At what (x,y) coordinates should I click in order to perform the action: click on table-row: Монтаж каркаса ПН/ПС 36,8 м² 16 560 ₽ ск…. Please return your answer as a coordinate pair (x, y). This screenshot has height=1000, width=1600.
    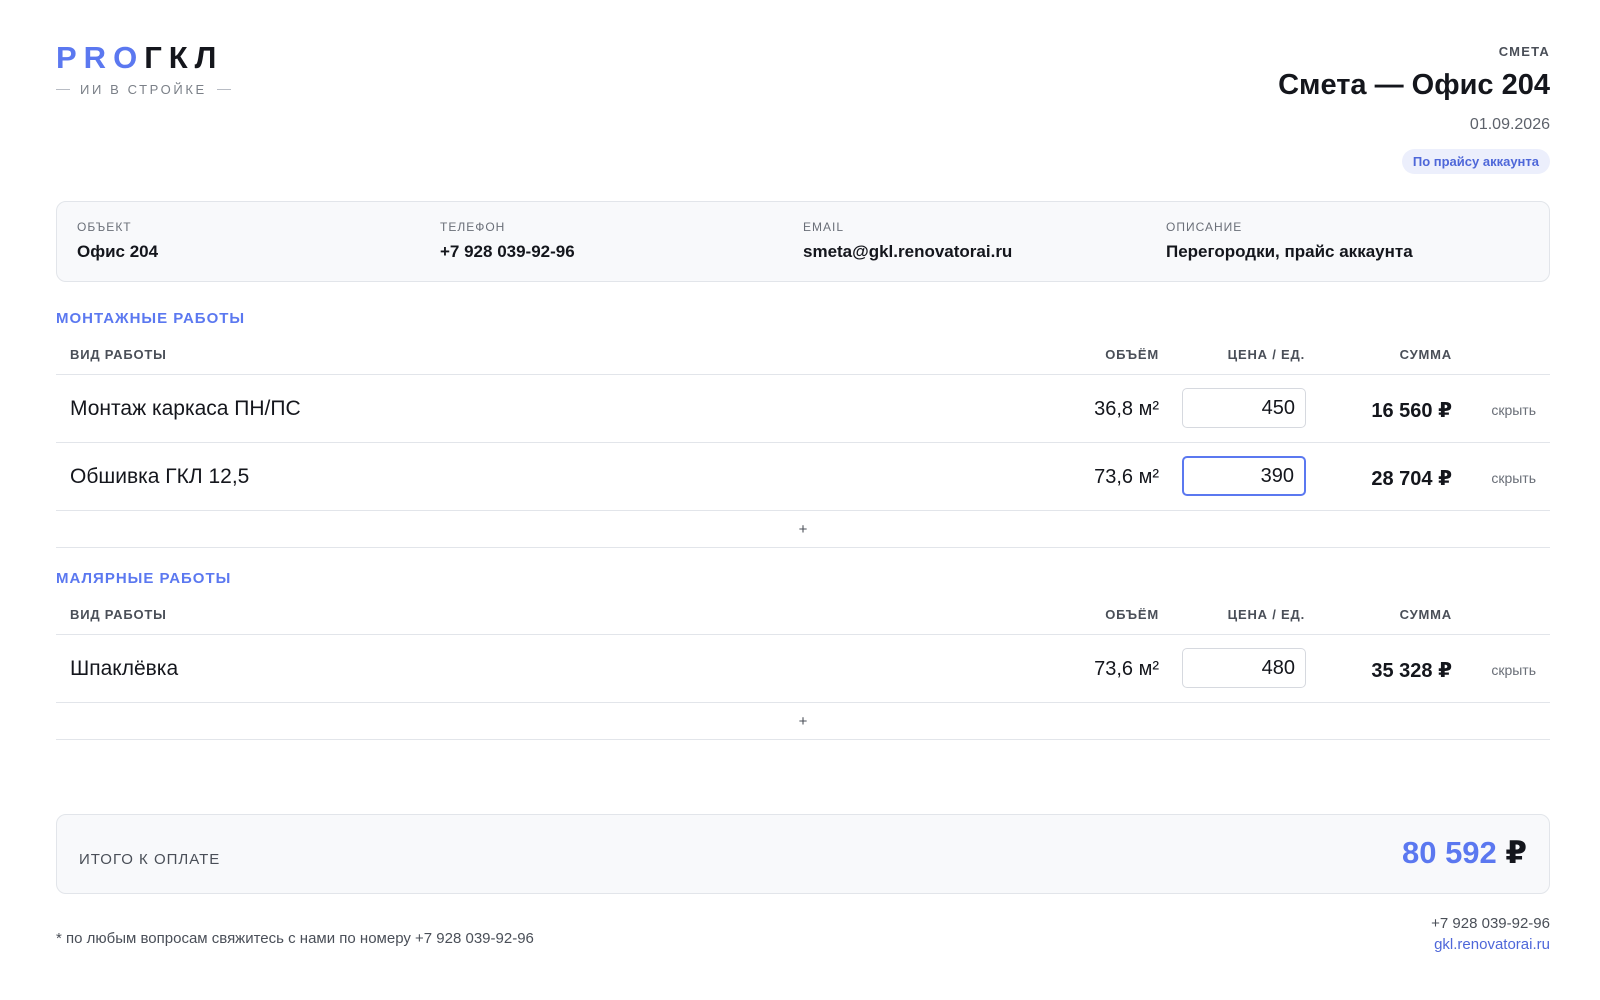
    Looking at the image, I should click on (803, 409).